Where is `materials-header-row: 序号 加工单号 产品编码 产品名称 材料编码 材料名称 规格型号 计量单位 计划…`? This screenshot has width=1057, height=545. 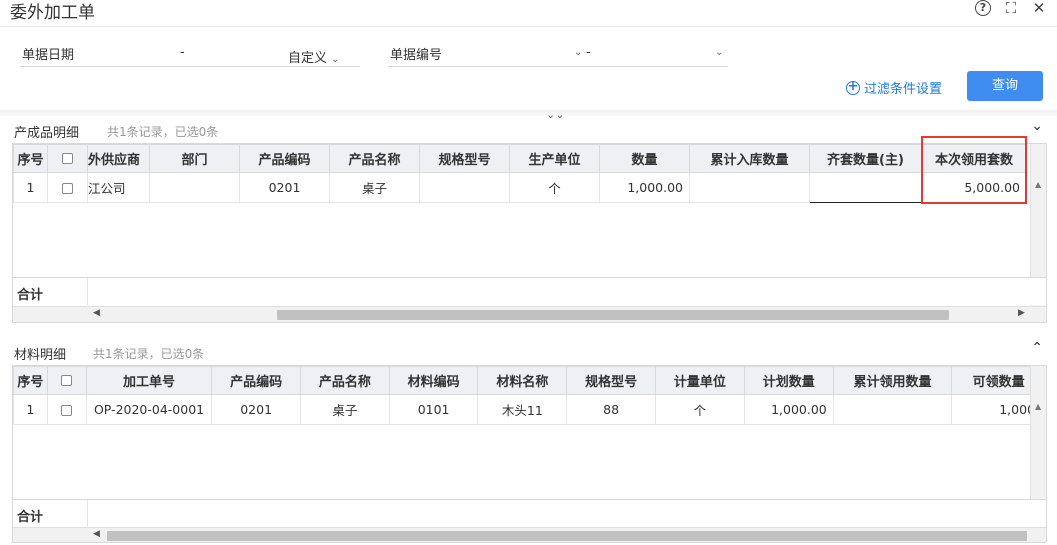 materials-header-row: 序号 加工单号 产品编码 产品名称 材料编码 材料名称 规格型号 计量单位 计划… is located at coordinates (529, 380).